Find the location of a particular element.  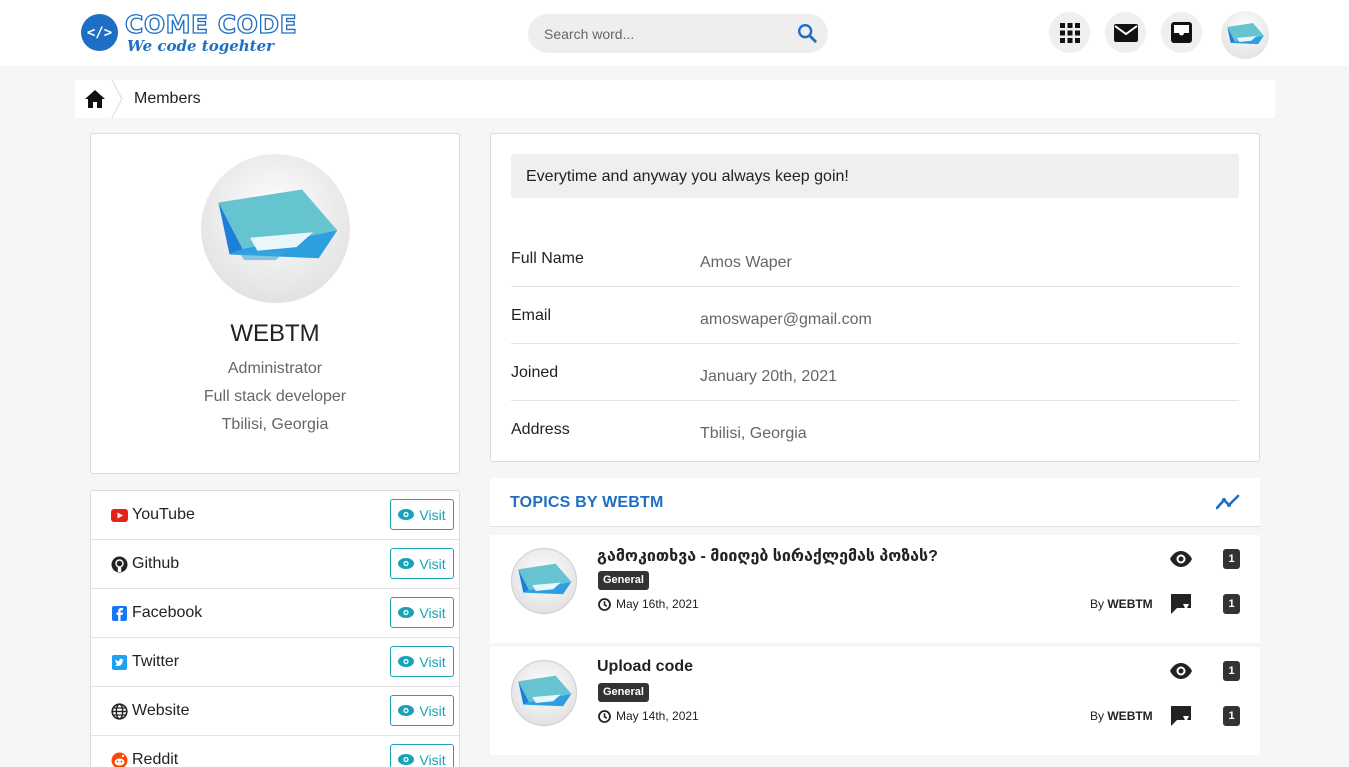

breadcrumb-current: Members is located at coordinates (167, 98).